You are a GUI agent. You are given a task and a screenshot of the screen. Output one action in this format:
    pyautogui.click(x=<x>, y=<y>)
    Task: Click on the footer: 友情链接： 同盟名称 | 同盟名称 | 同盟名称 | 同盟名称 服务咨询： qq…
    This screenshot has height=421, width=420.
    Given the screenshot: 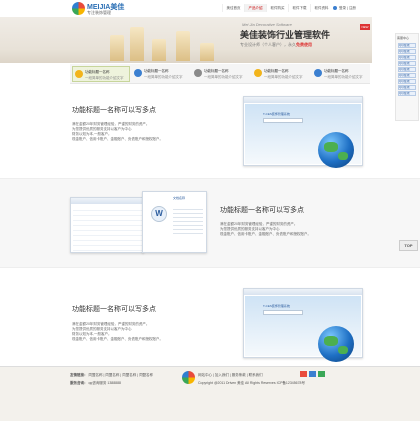 What is the action you would take?
    pyautogui.click(x=210, y=393)
    